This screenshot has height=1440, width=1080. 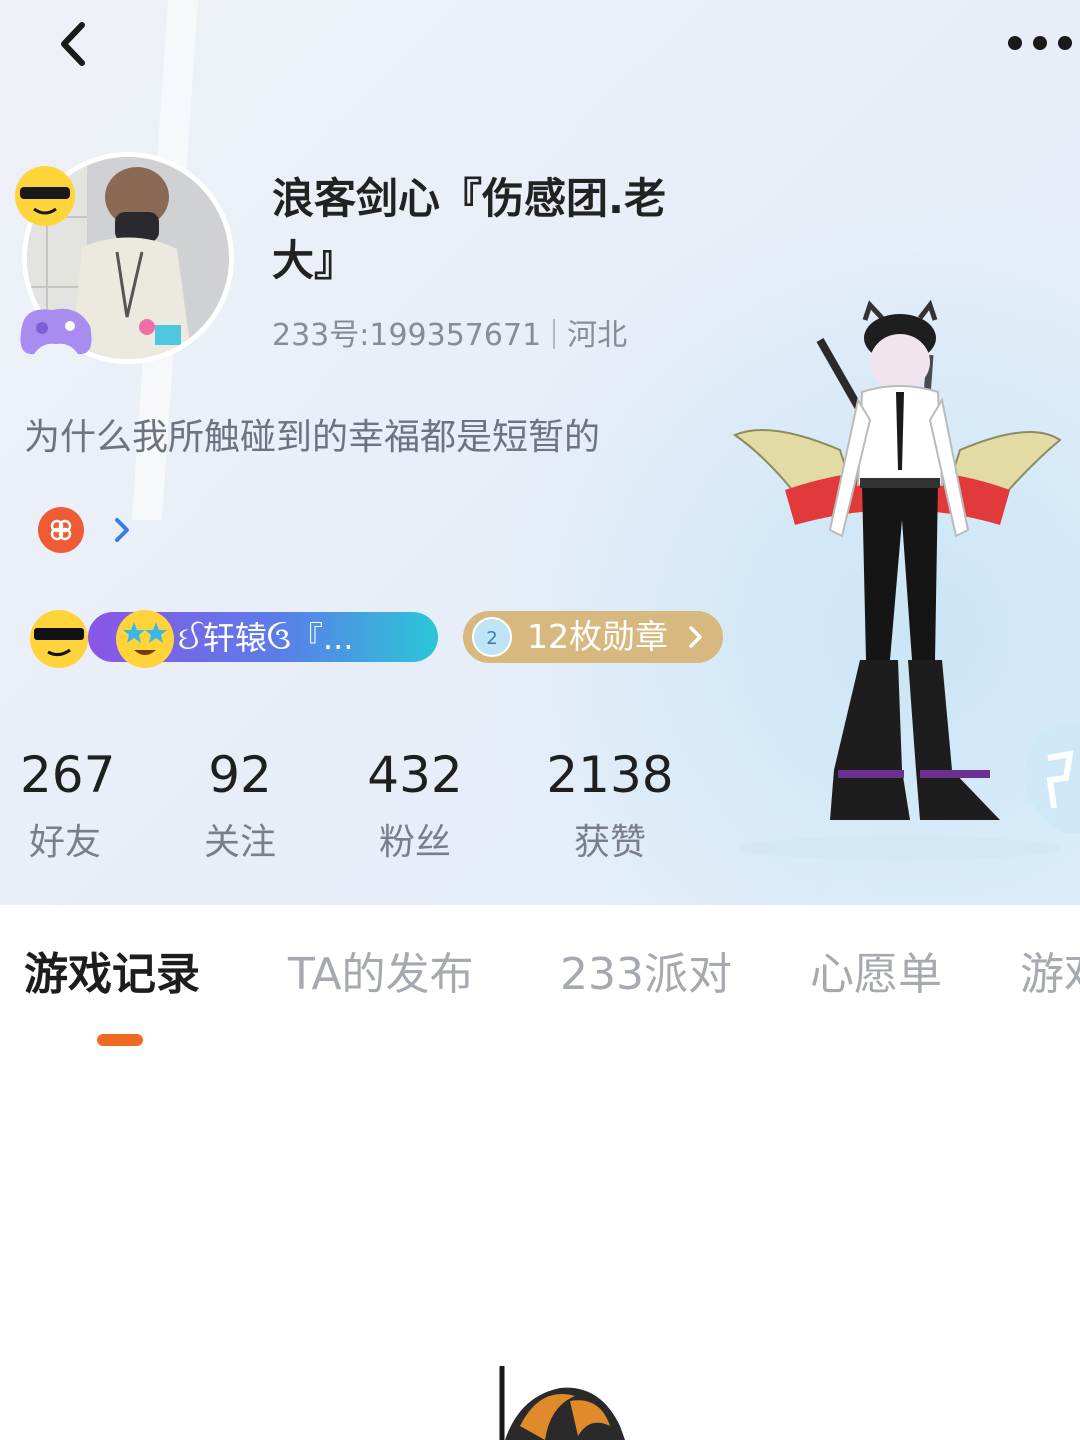 What do you see at coordinates (120, 1040) in the screenshot?
I see `tab-active-indicator` at bounding box center [120, 1040].